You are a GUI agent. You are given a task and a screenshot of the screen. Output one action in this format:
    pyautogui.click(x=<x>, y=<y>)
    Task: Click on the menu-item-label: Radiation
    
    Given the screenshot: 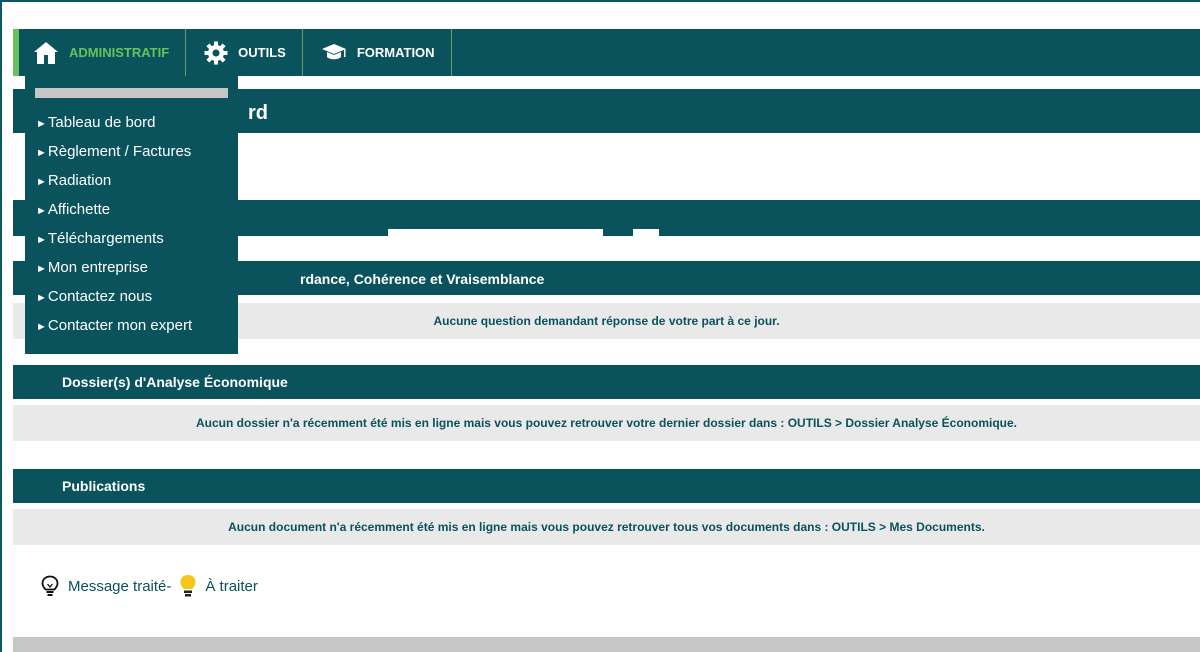 What is the action you would take?
    pyautogui.click(x=79, y=180)
    